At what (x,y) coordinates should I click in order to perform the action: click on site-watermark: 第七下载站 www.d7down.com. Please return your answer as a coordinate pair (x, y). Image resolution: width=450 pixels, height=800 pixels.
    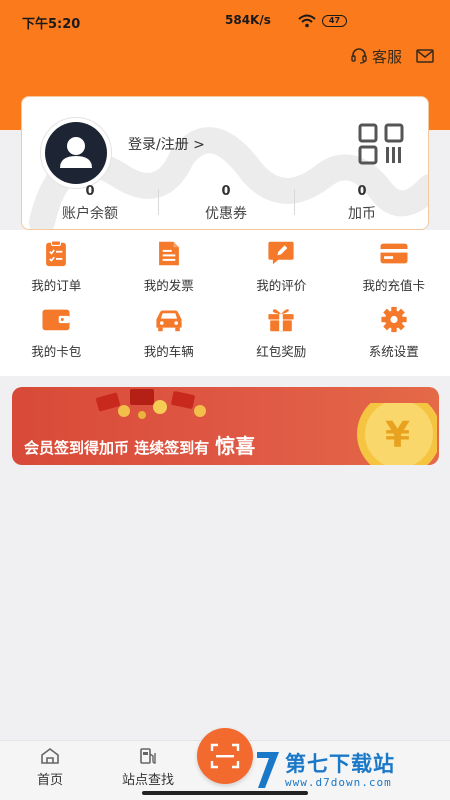
    Looking at the image, I should click on (325, 770).